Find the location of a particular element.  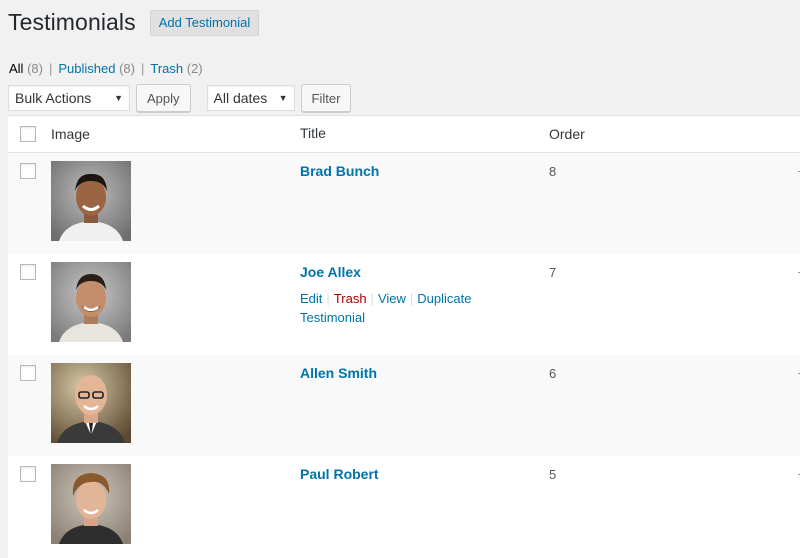

view-published-link: Published (8) is located at coordinates (96, 68).